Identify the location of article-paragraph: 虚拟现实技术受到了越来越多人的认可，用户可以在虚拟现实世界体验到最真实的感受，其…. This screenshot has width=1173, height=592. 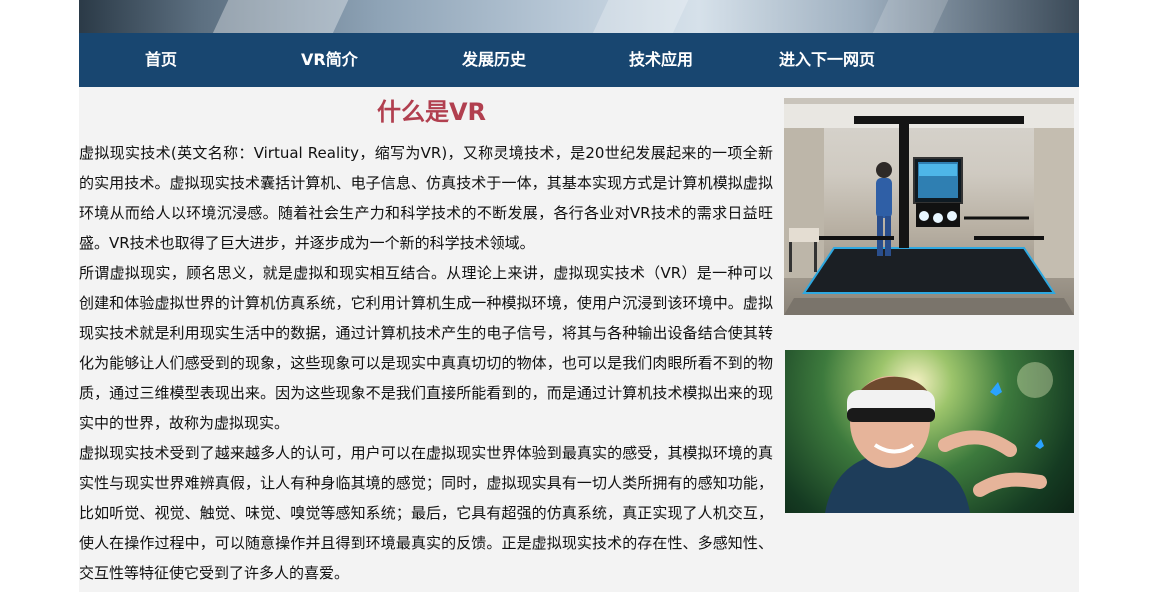
(426, 513).